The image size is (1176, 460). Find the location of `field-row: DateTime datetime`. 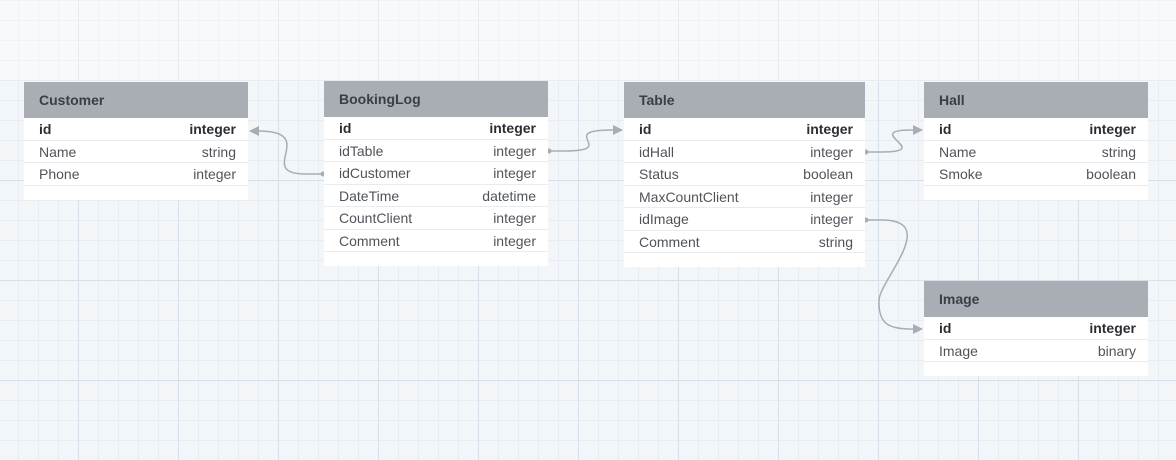

field-row: DateTime datetime is located at coordinates (436, 196).